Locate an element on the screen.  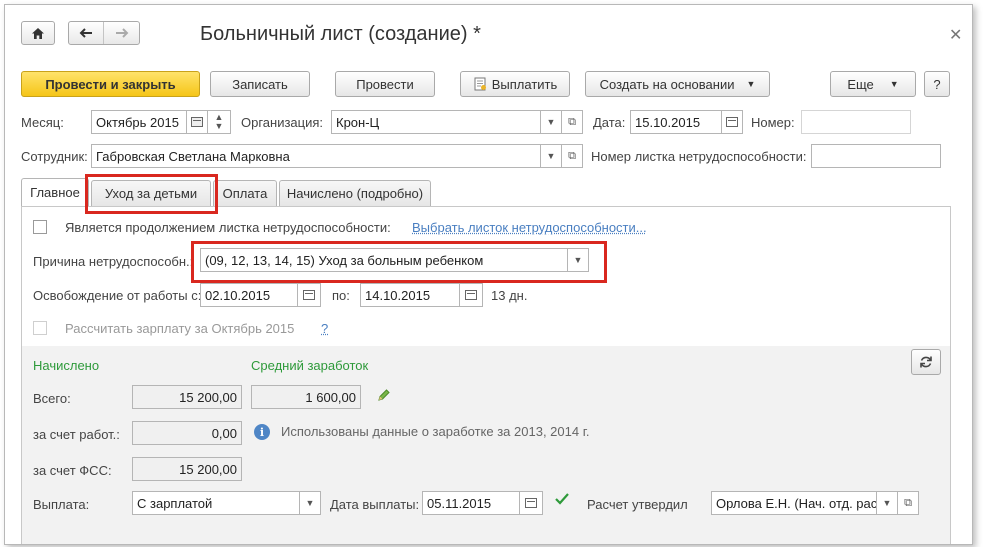
release-to-calendar-button is located at coordinates (471, 295).